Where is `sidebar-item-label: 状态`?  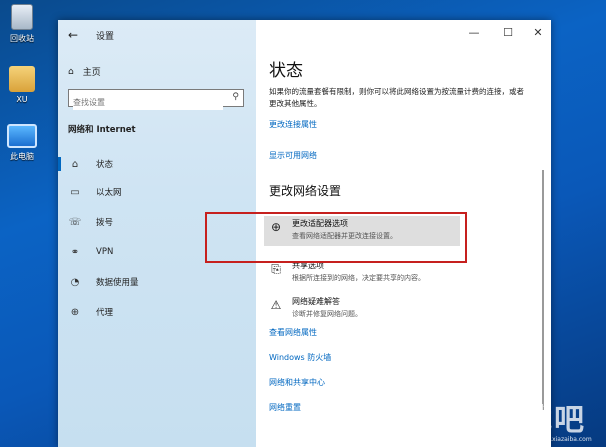 sidebar-item-label: 状态 is located at coordinates (105, 165).